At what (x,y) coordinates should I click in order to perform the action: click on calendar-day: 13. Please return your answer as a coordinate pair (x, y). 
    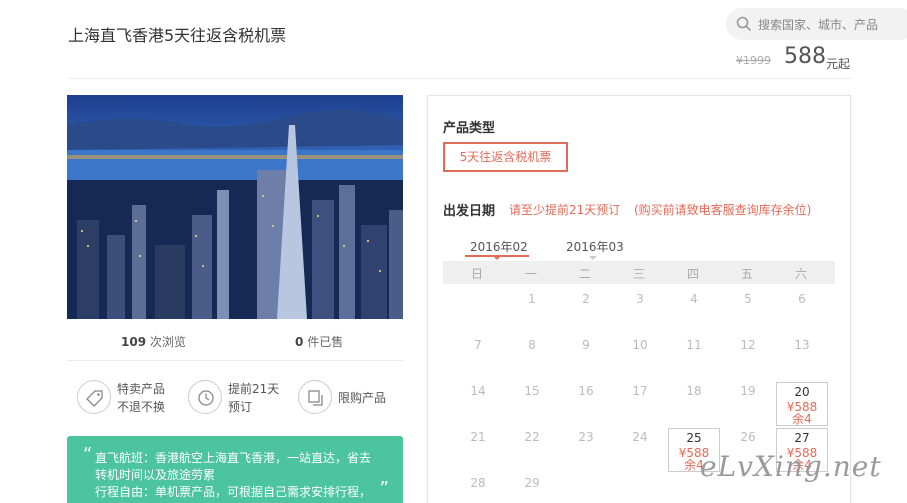
    Looking at the image, I should click on (802, 345).